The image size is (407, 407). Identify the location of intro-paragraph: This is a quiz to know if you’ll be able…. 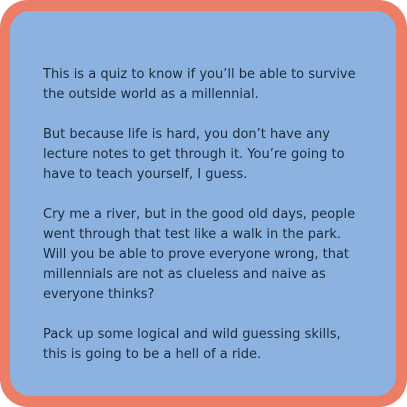
(199, 84).